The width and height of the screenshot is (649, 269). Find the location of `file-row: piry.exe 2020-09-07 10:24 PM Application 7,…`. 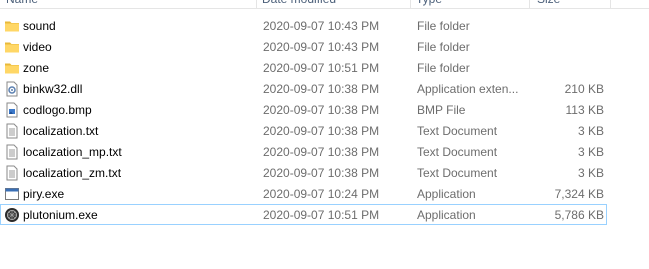

file-row: piry.exe 2020-09-07 10:24 PM Application 7,… is located at coordinates (324, 193).